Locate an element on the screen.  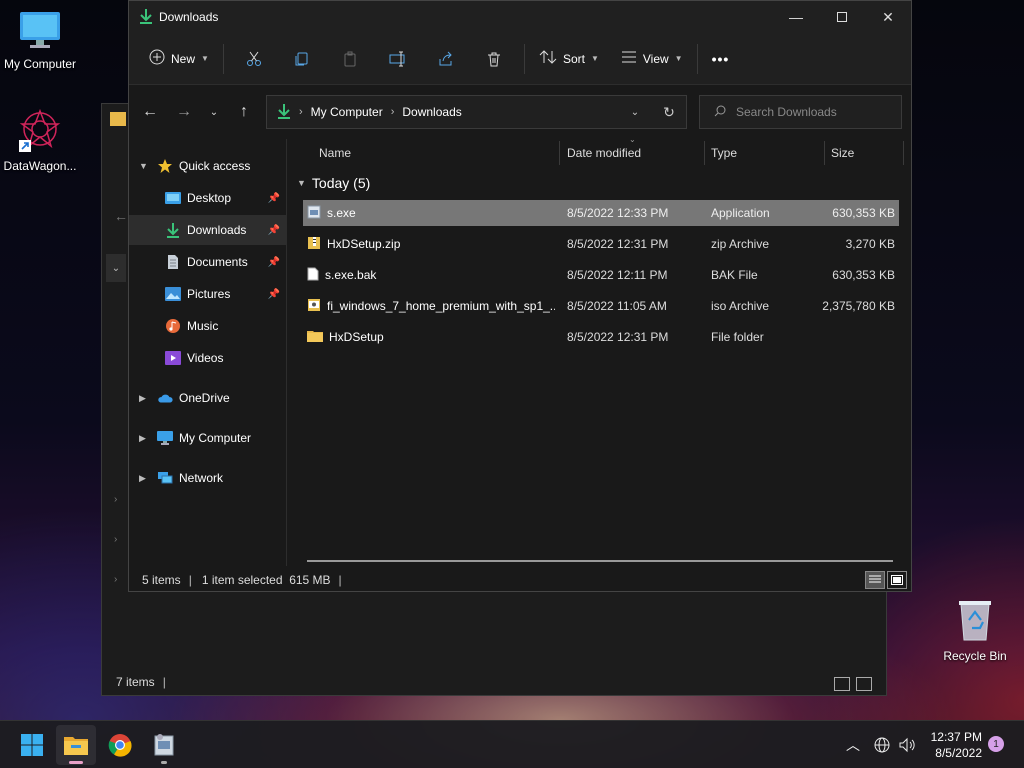
new-button: New ▼ is located at coordinates (179, 59).